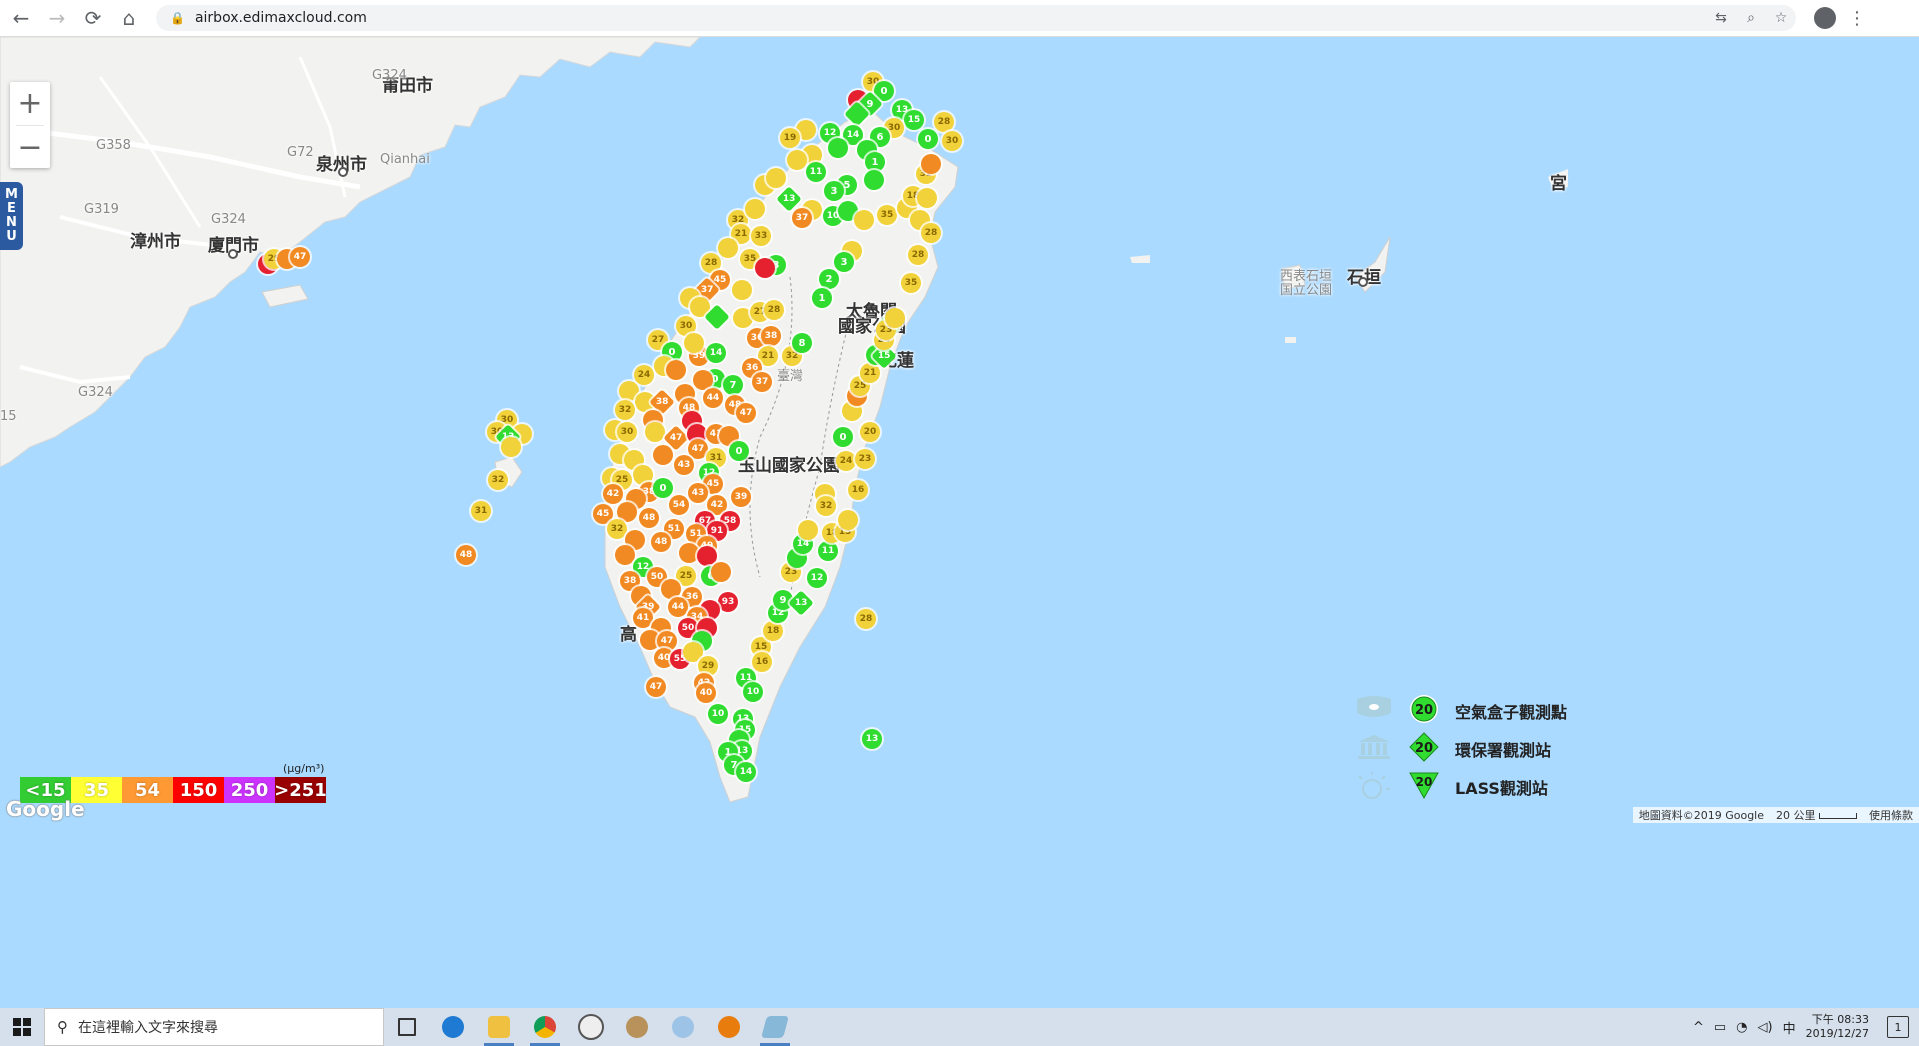  Describe the element at coordinates (914, 120) in the screenshot. I see `airbox-station-marker: 15` at that location.